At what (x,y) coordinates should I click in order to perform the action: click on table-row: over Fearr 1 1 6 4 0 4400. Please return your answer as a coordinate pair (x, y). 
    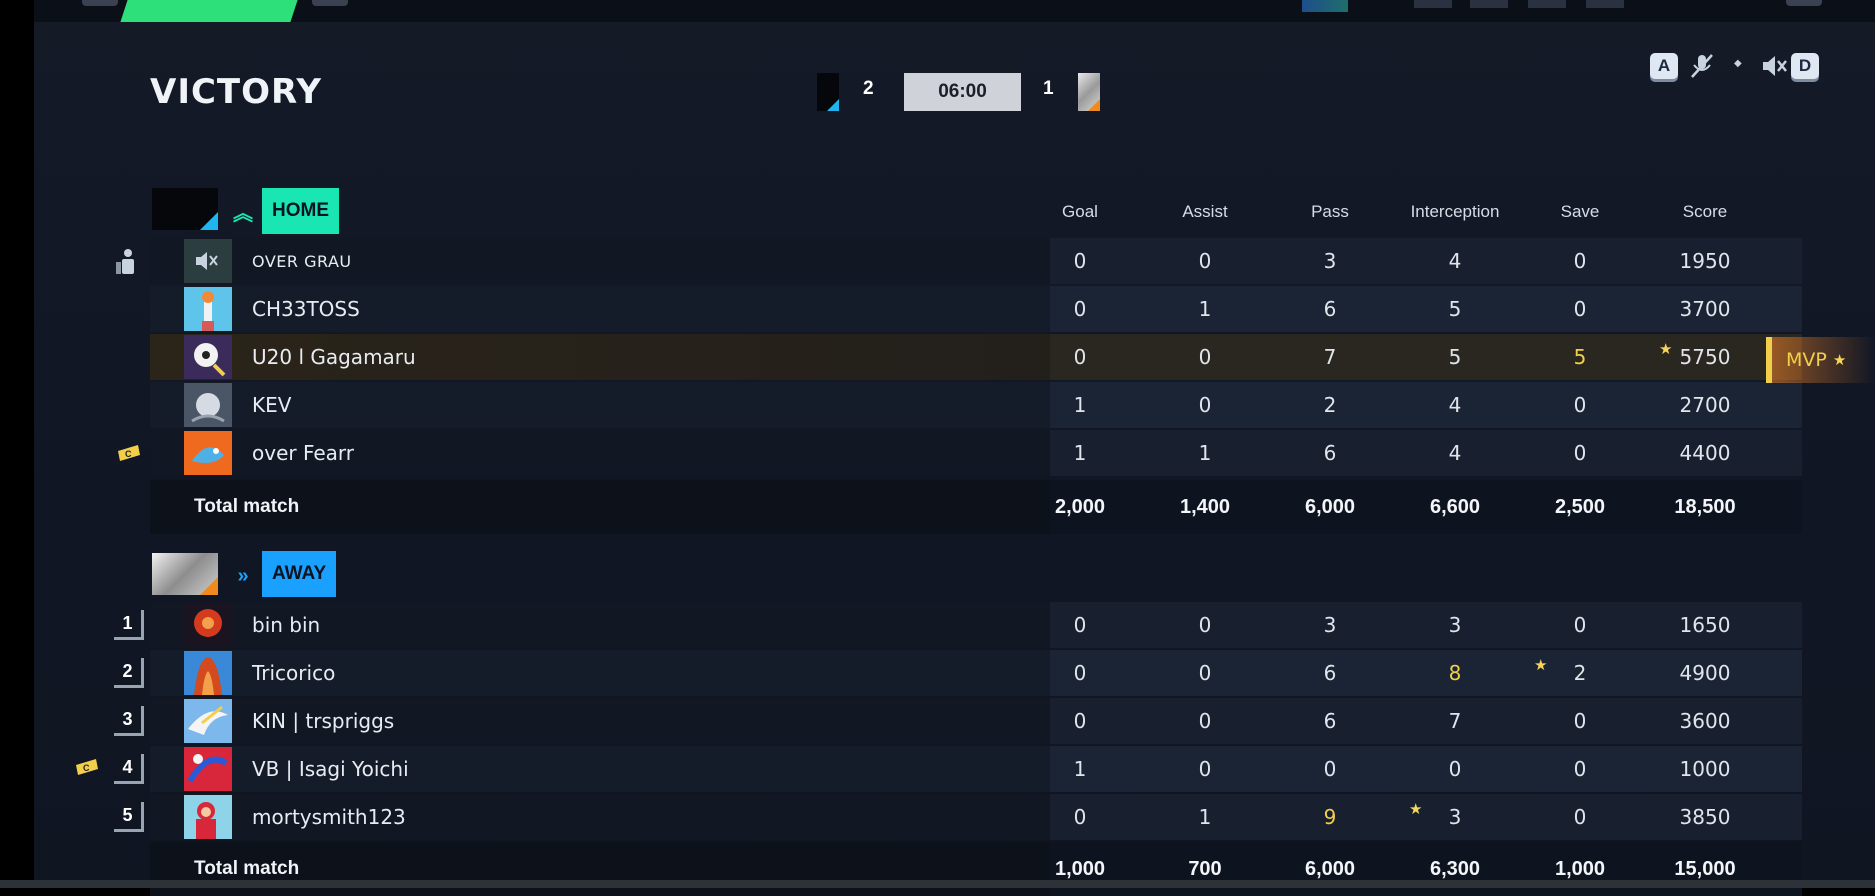
    Looking at the image, I should click on (976, 453).